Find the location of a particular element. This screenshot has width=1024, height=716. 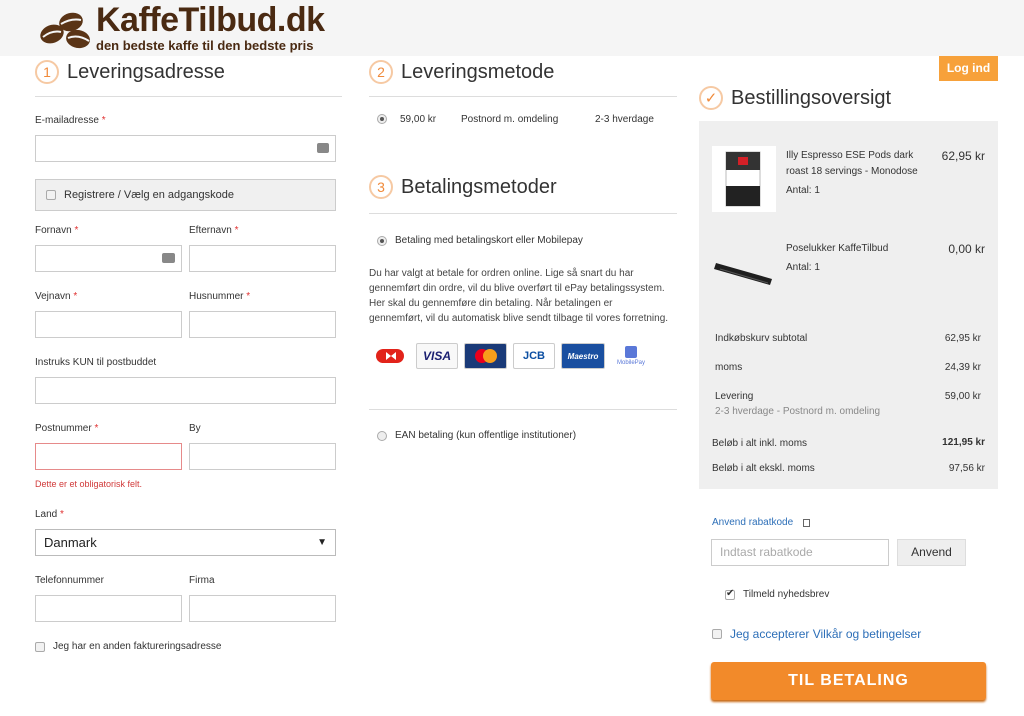

dankort-icon is located at coordinates (390, 356).